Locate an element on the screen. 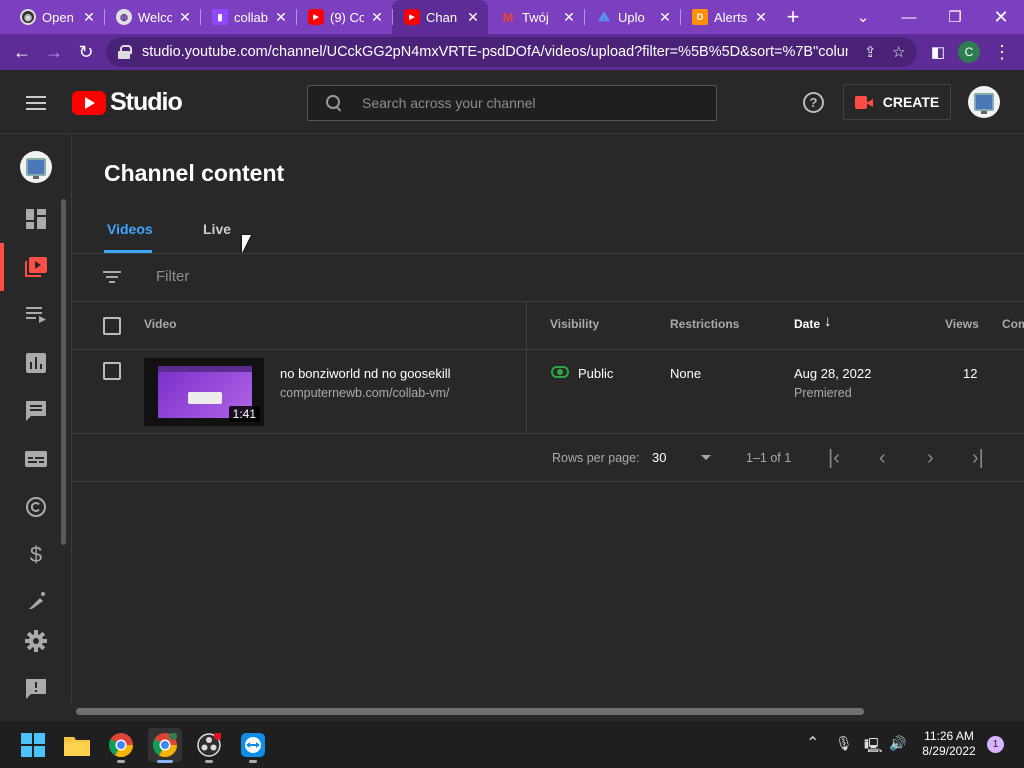 This screenshot has height=768, width=1024. menu-icon is located at coordinates (36, 103).